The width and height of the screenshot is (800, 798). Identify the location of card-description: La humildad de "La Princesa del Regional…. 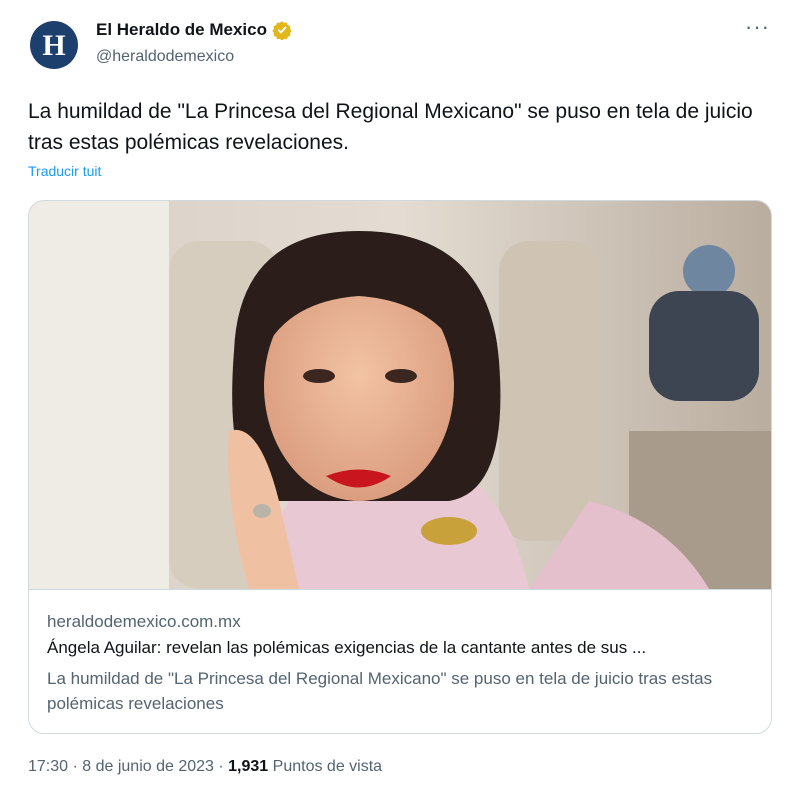
(380, 691).